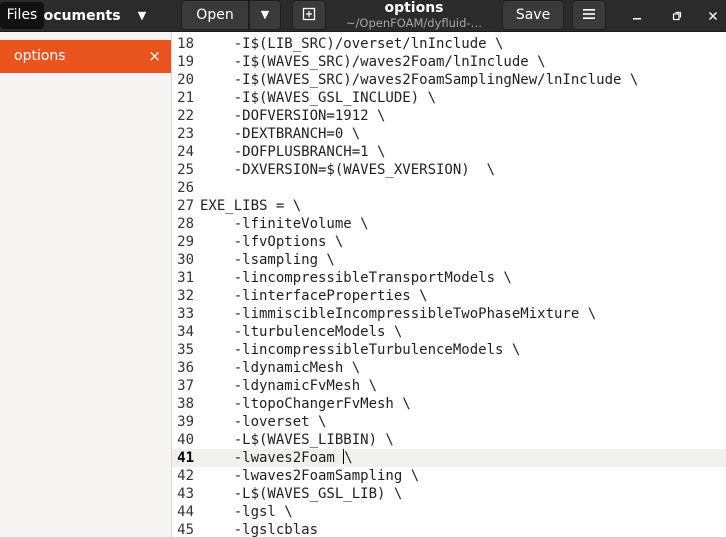 The width and height of the screenshot is (726, 537). What do you see at coordinates (280, 368) in the screenshot?
I see `code-text: -ldynamicMesh \` at bounding box center [280, 368].